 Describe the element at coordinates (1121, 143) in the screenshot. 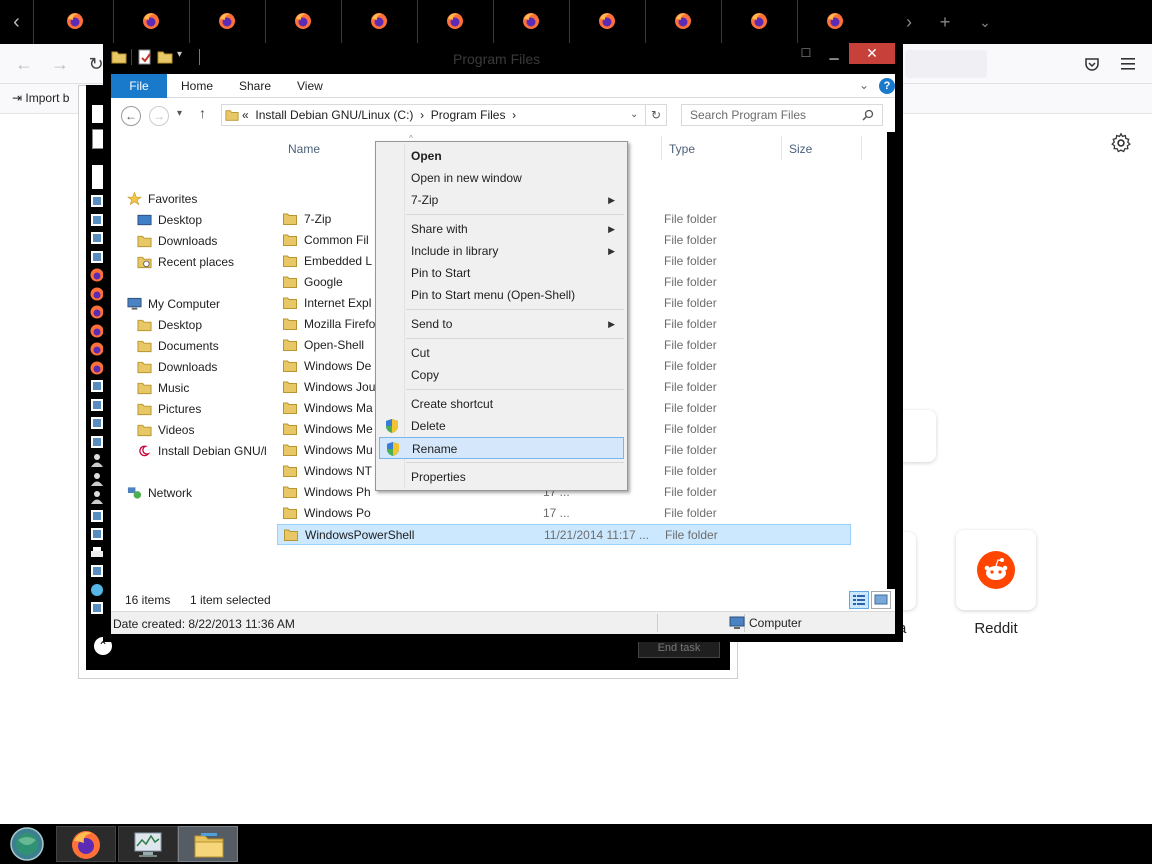

I see `gear-icon` at that location.